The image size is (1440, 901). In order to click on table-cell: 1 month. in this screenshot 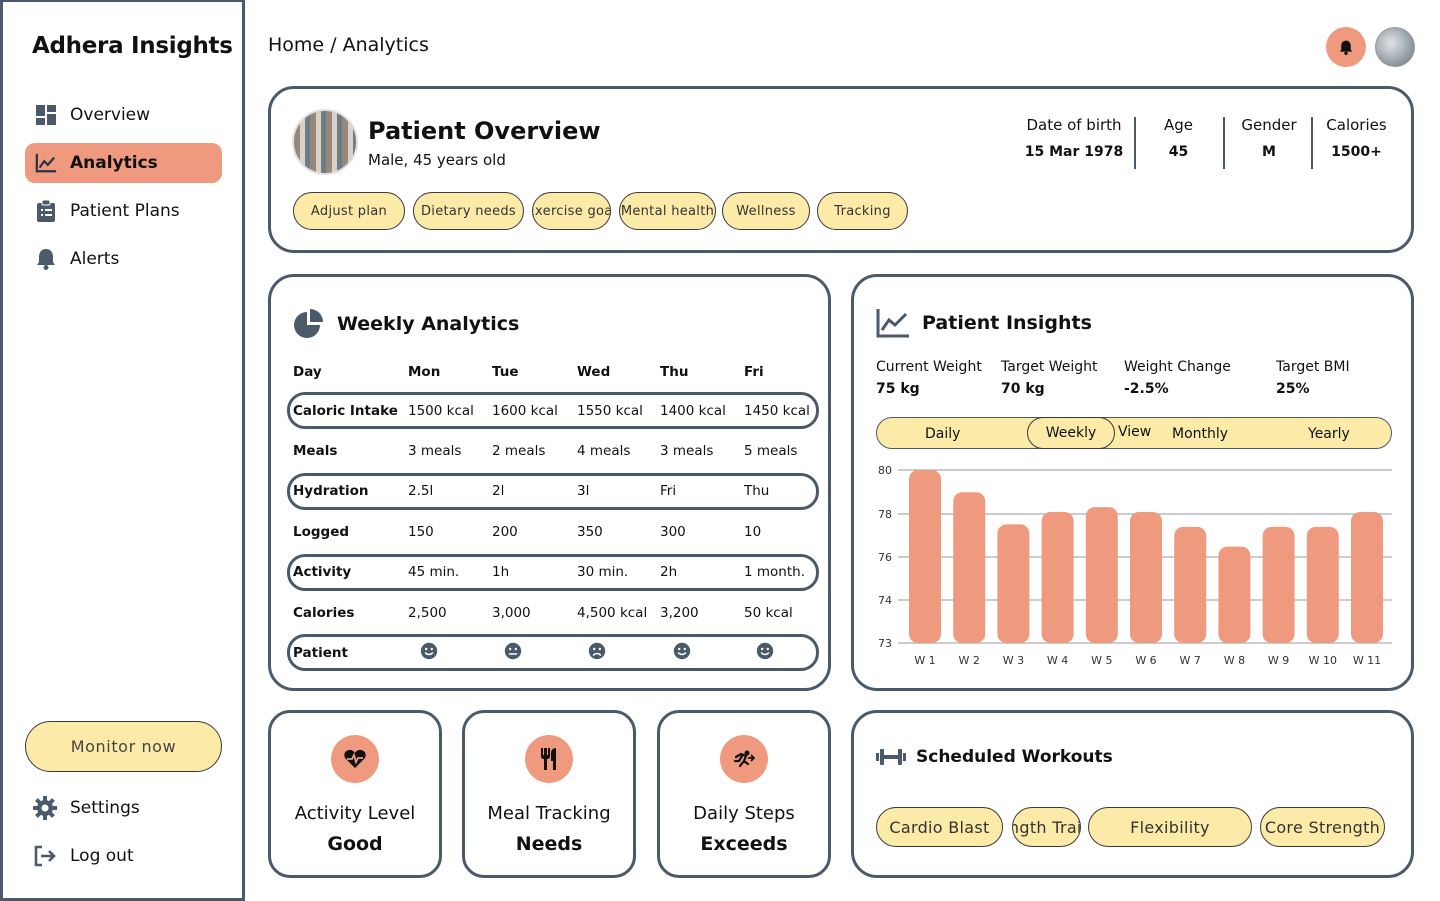, I will do `click(774, 572)`.